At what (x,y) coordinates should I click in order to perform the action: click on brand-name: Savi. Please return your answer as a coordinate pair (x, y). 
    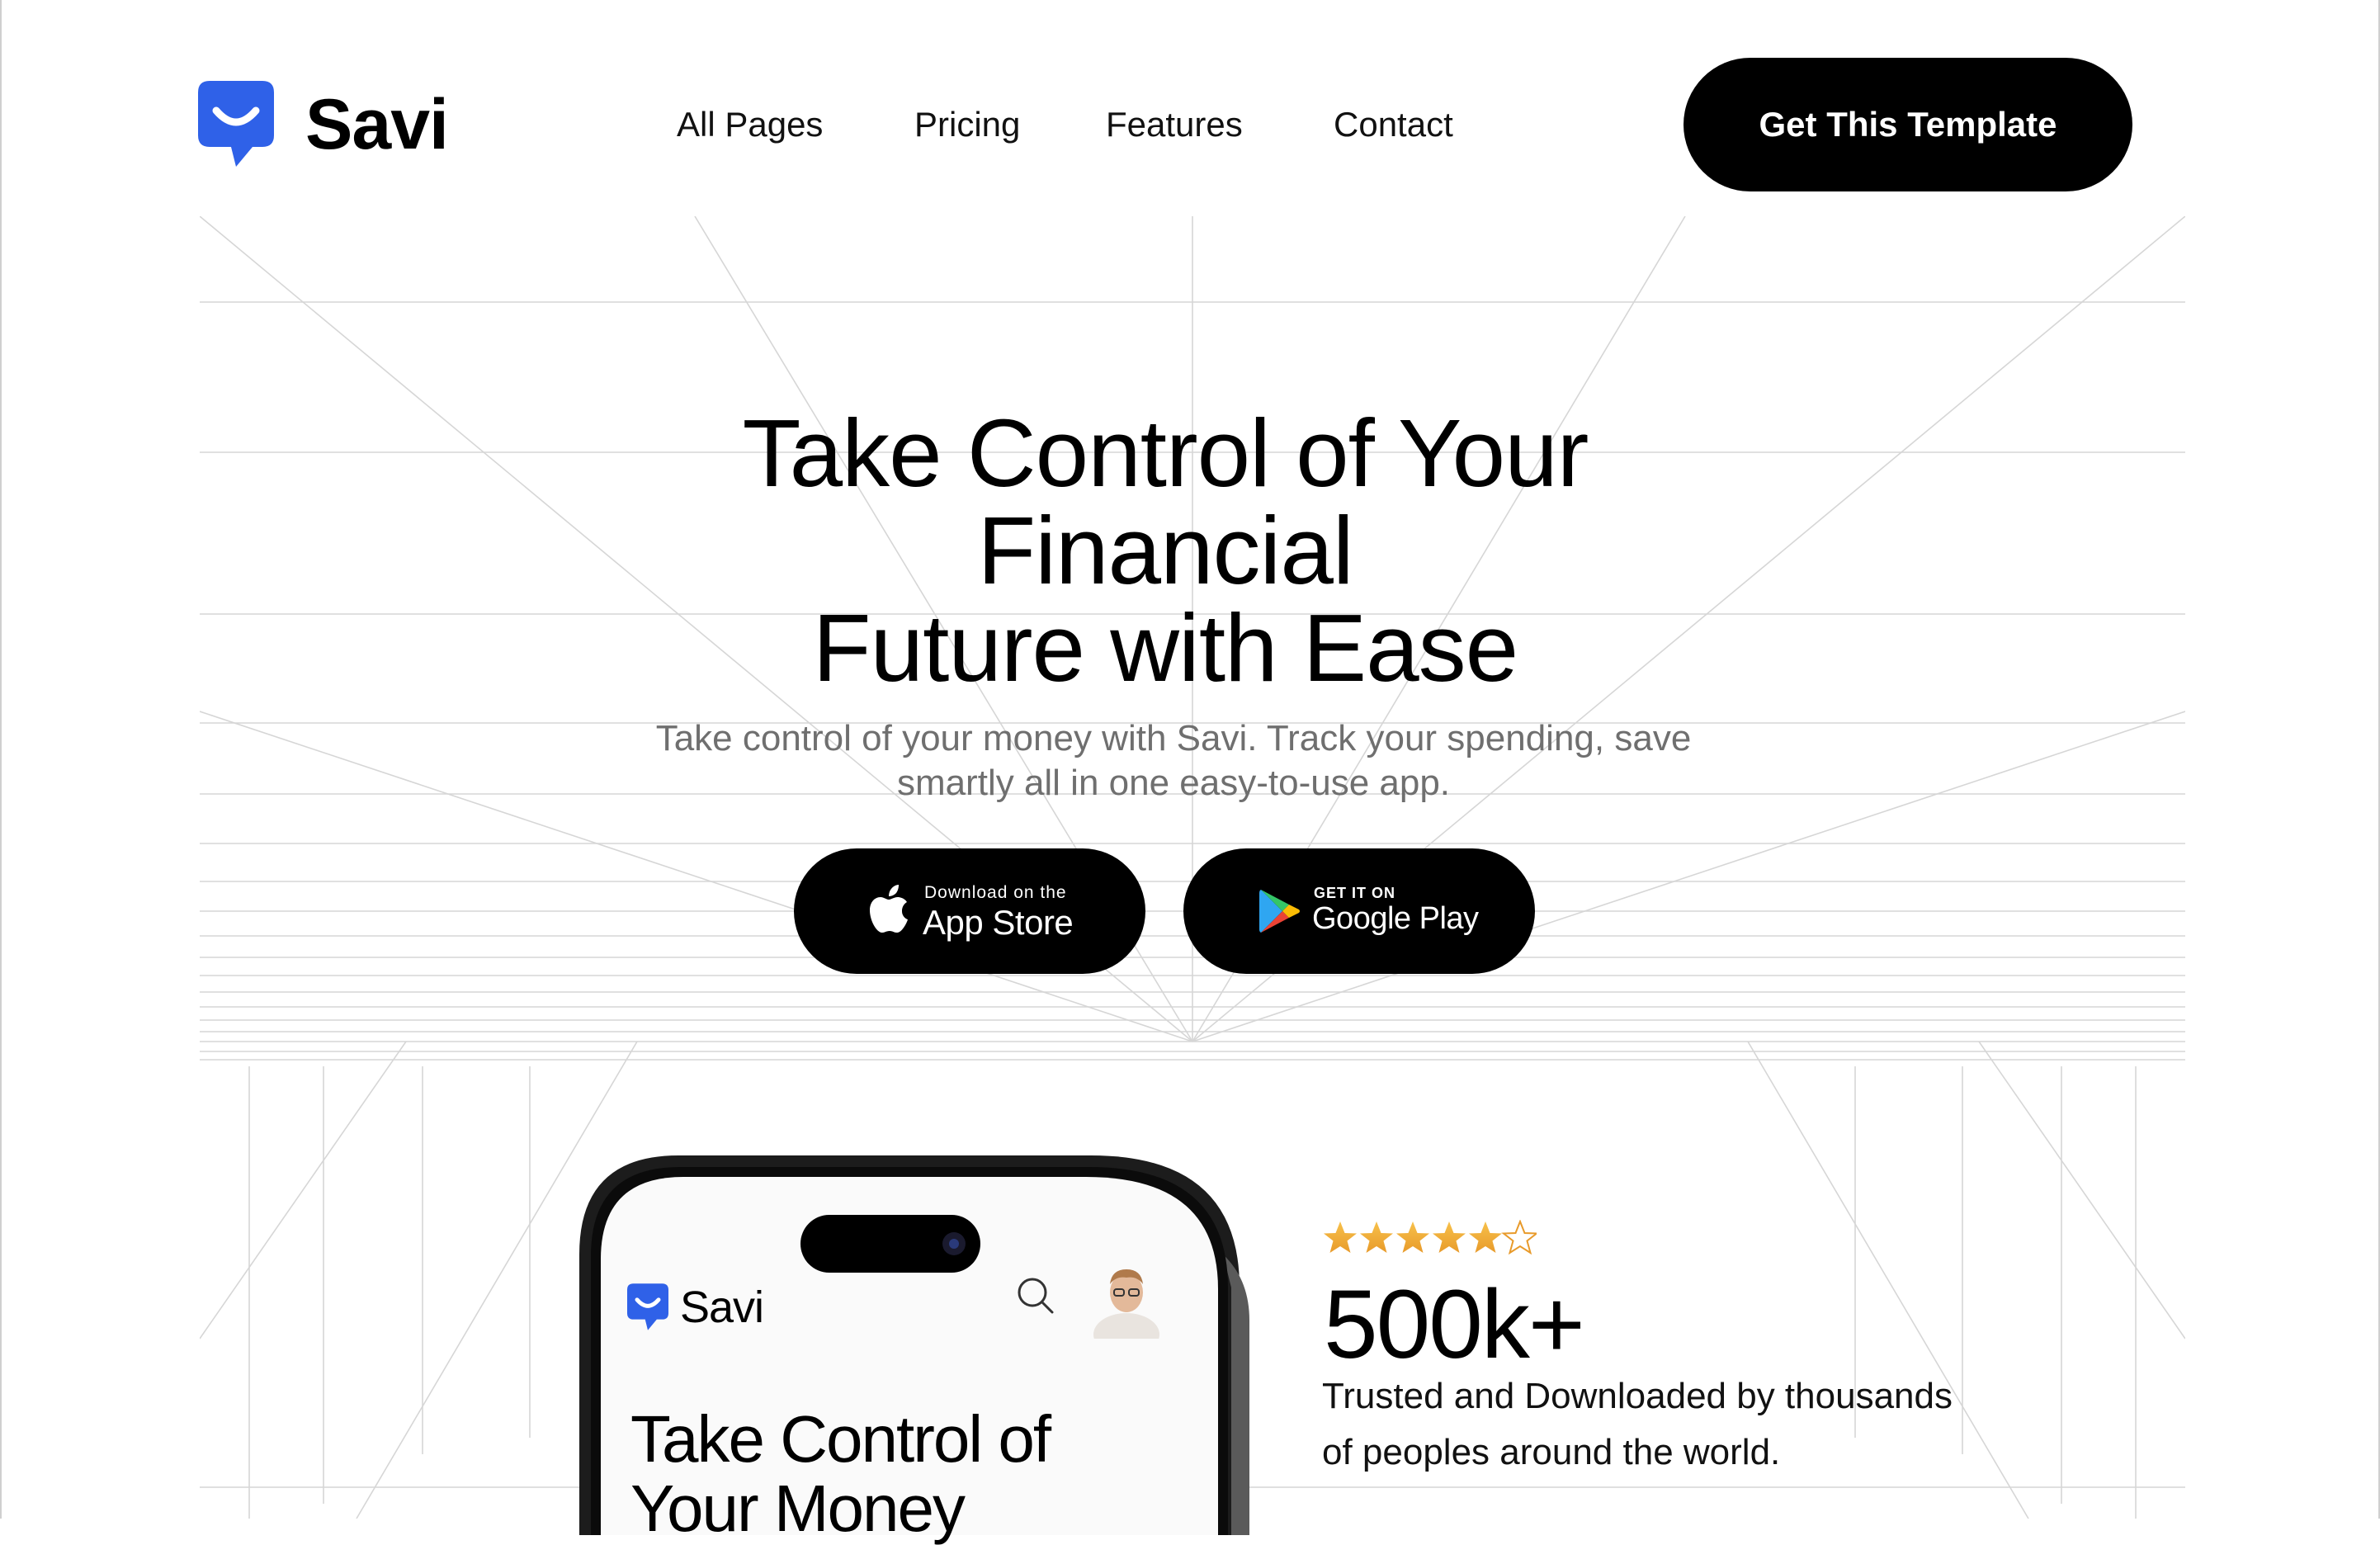
    Looking at the image, I should click on (377, 125).